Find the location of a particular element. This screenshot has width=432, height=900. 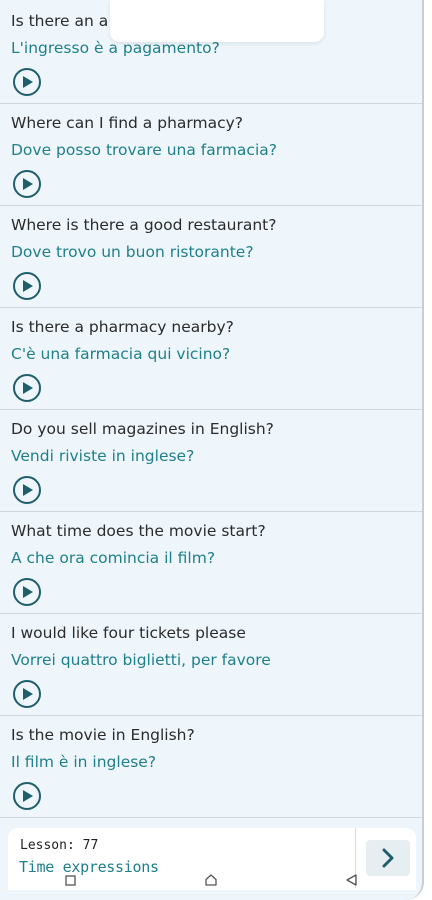

english-phrase: Is there an a is located at coordinates (60, 21).